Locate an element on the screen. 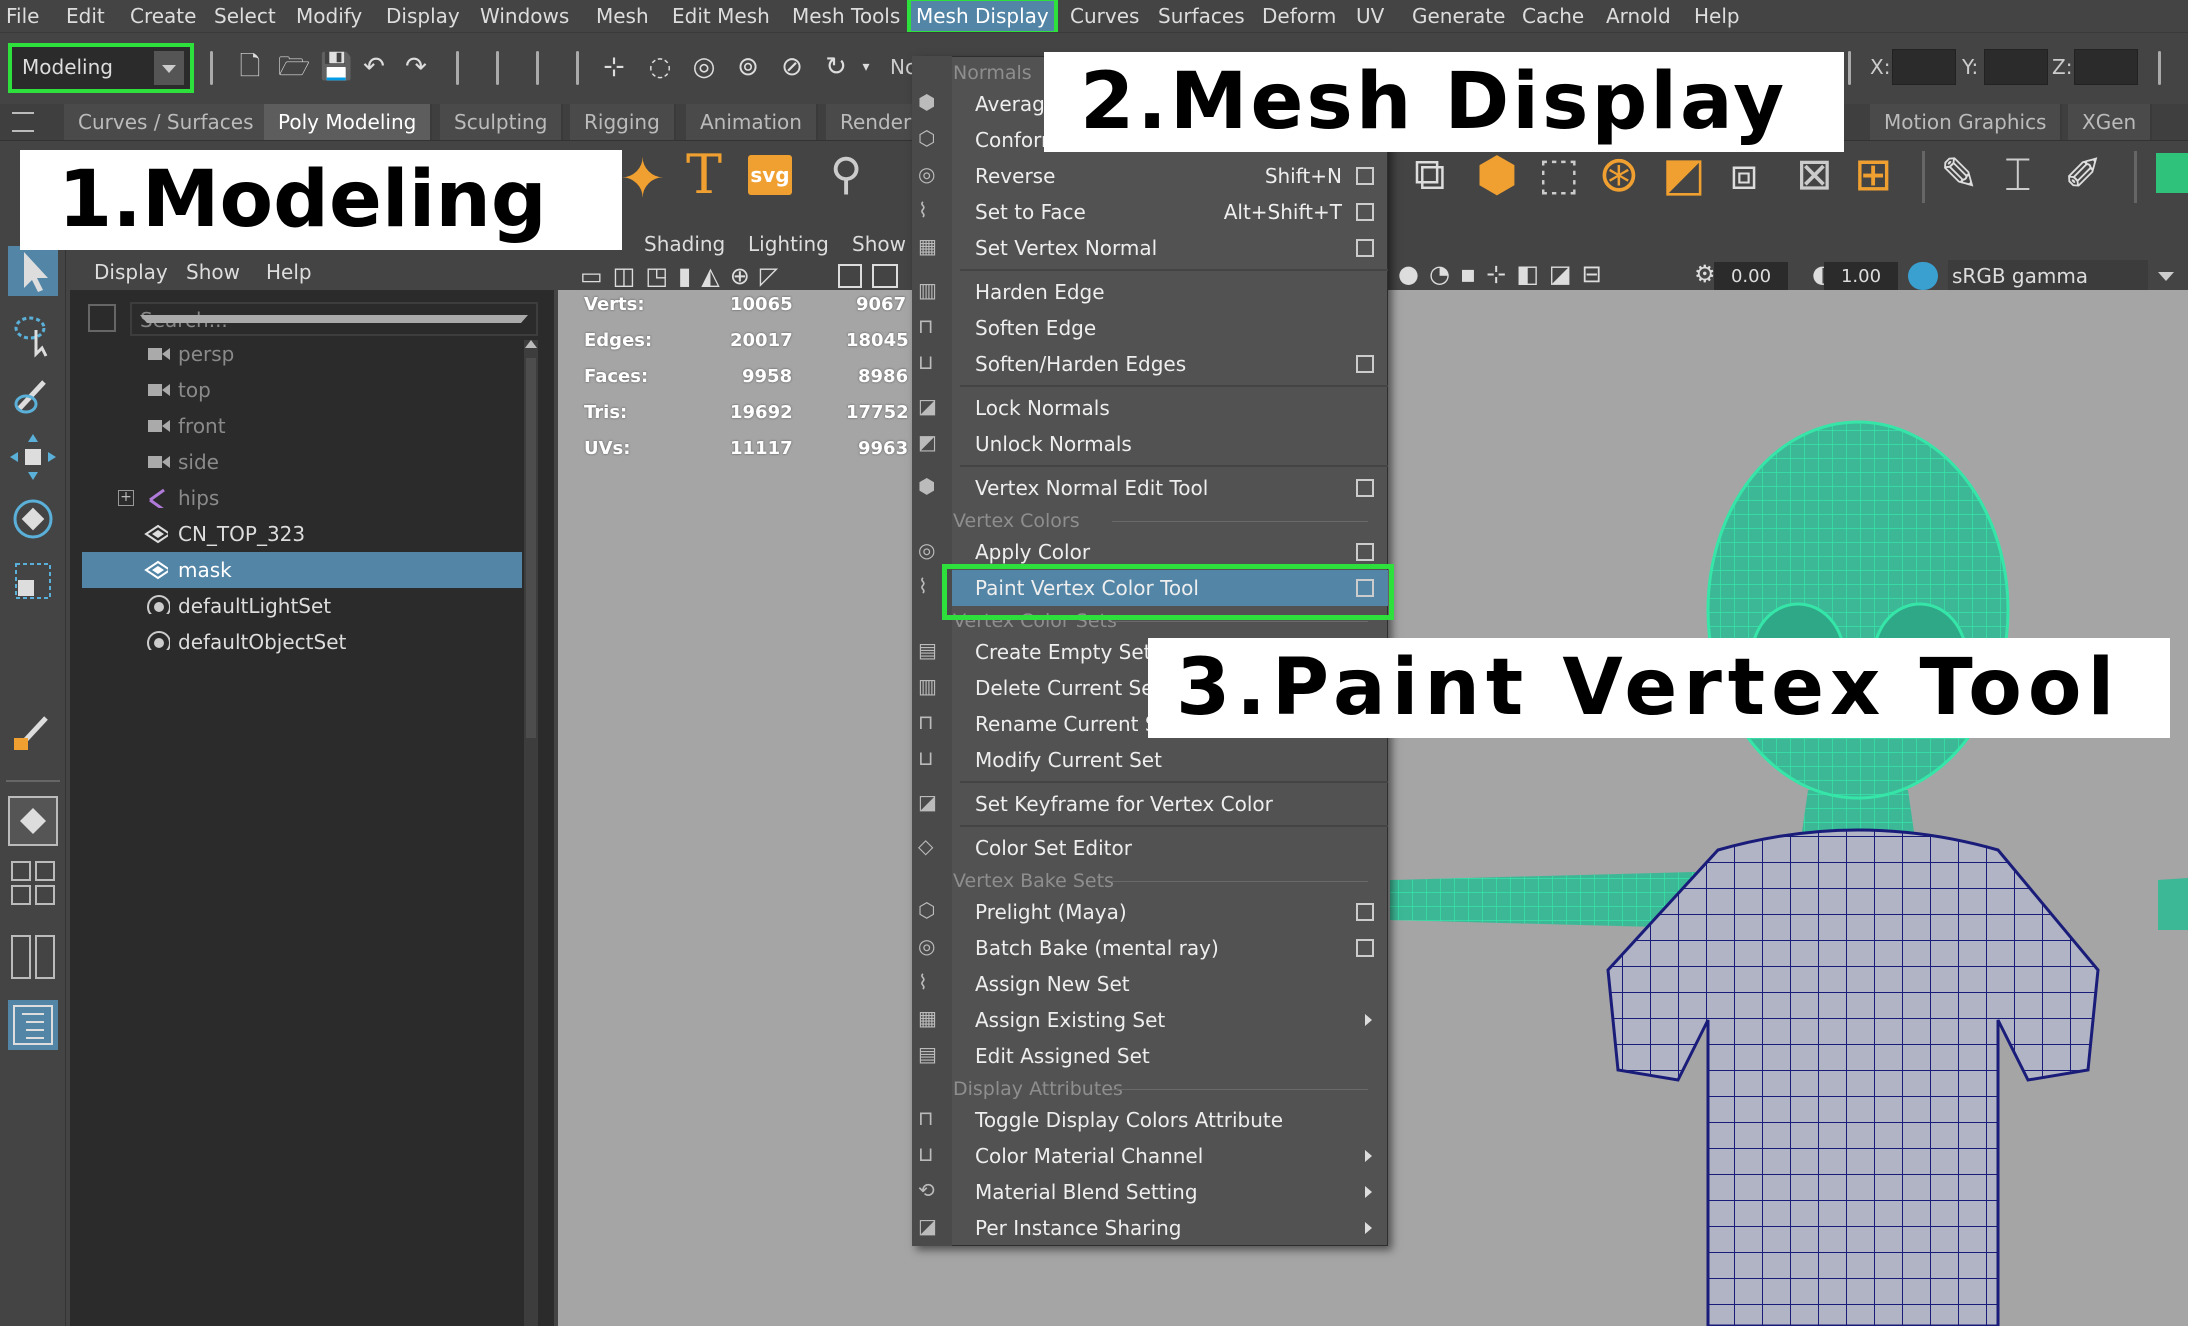 The width and height of the screenshot is (2188, 1326). star-icon: ✦ is located at coordinates (642, 178).